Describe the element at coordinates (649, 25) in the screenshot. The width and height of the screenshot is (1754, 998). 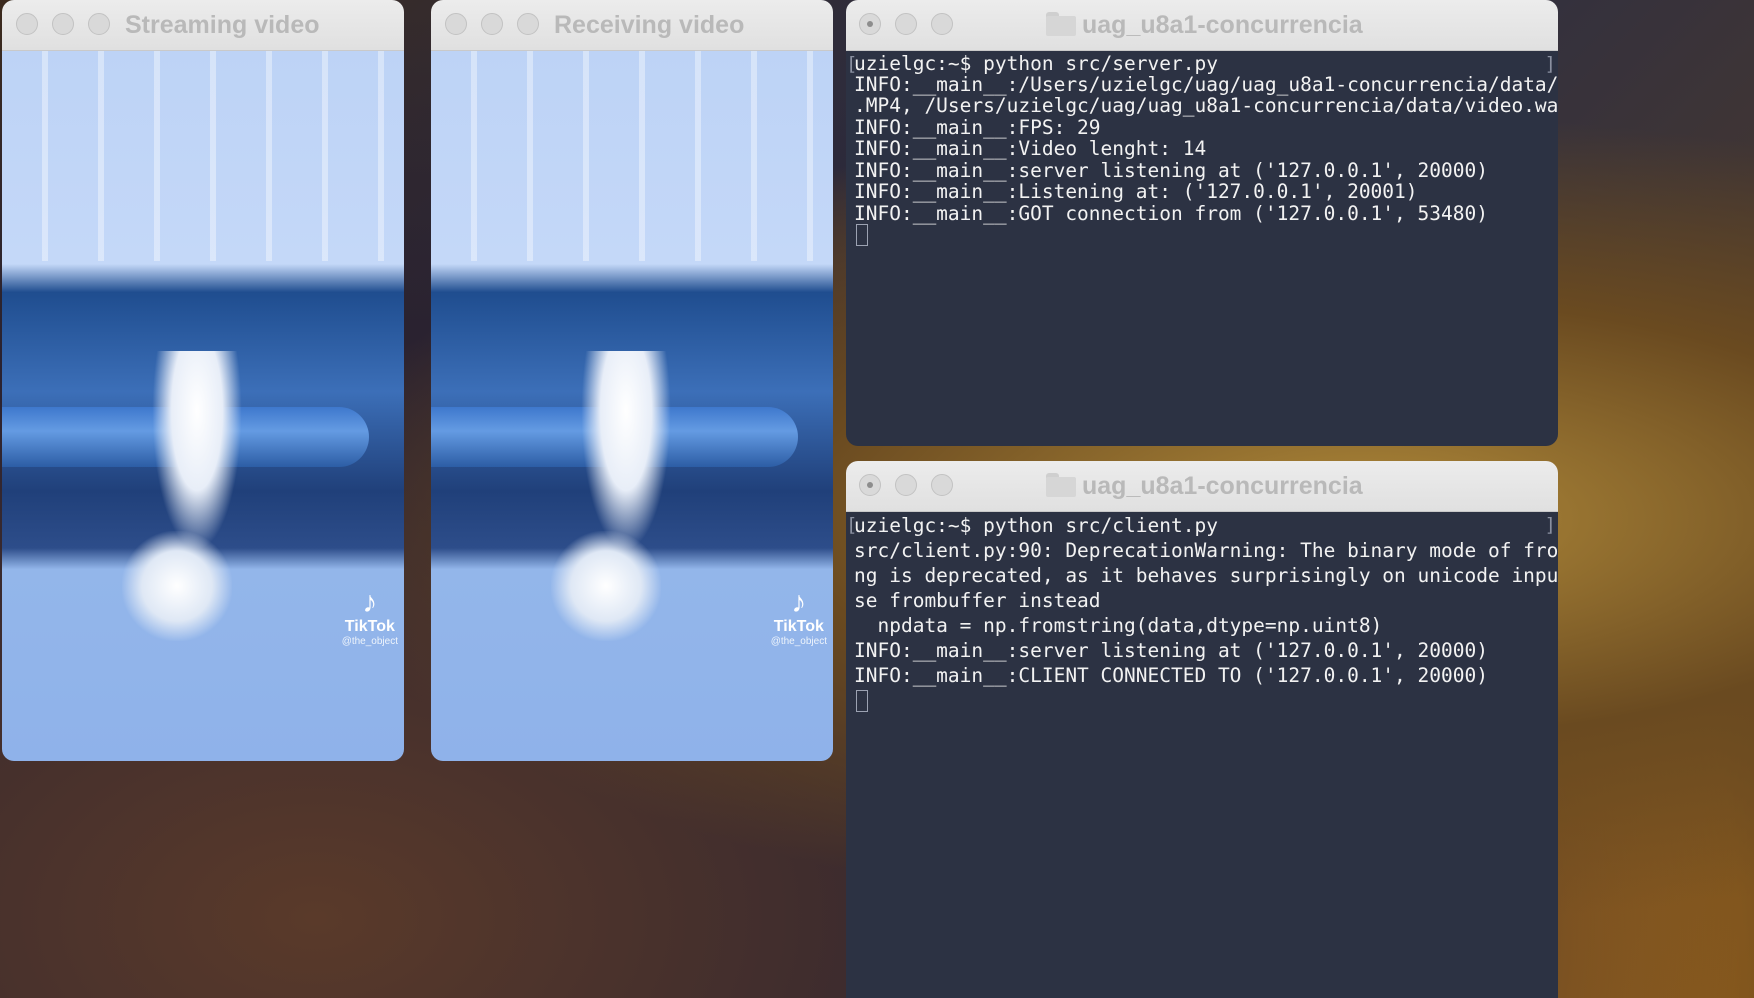
I see `window-title: Receiving video` at that location.